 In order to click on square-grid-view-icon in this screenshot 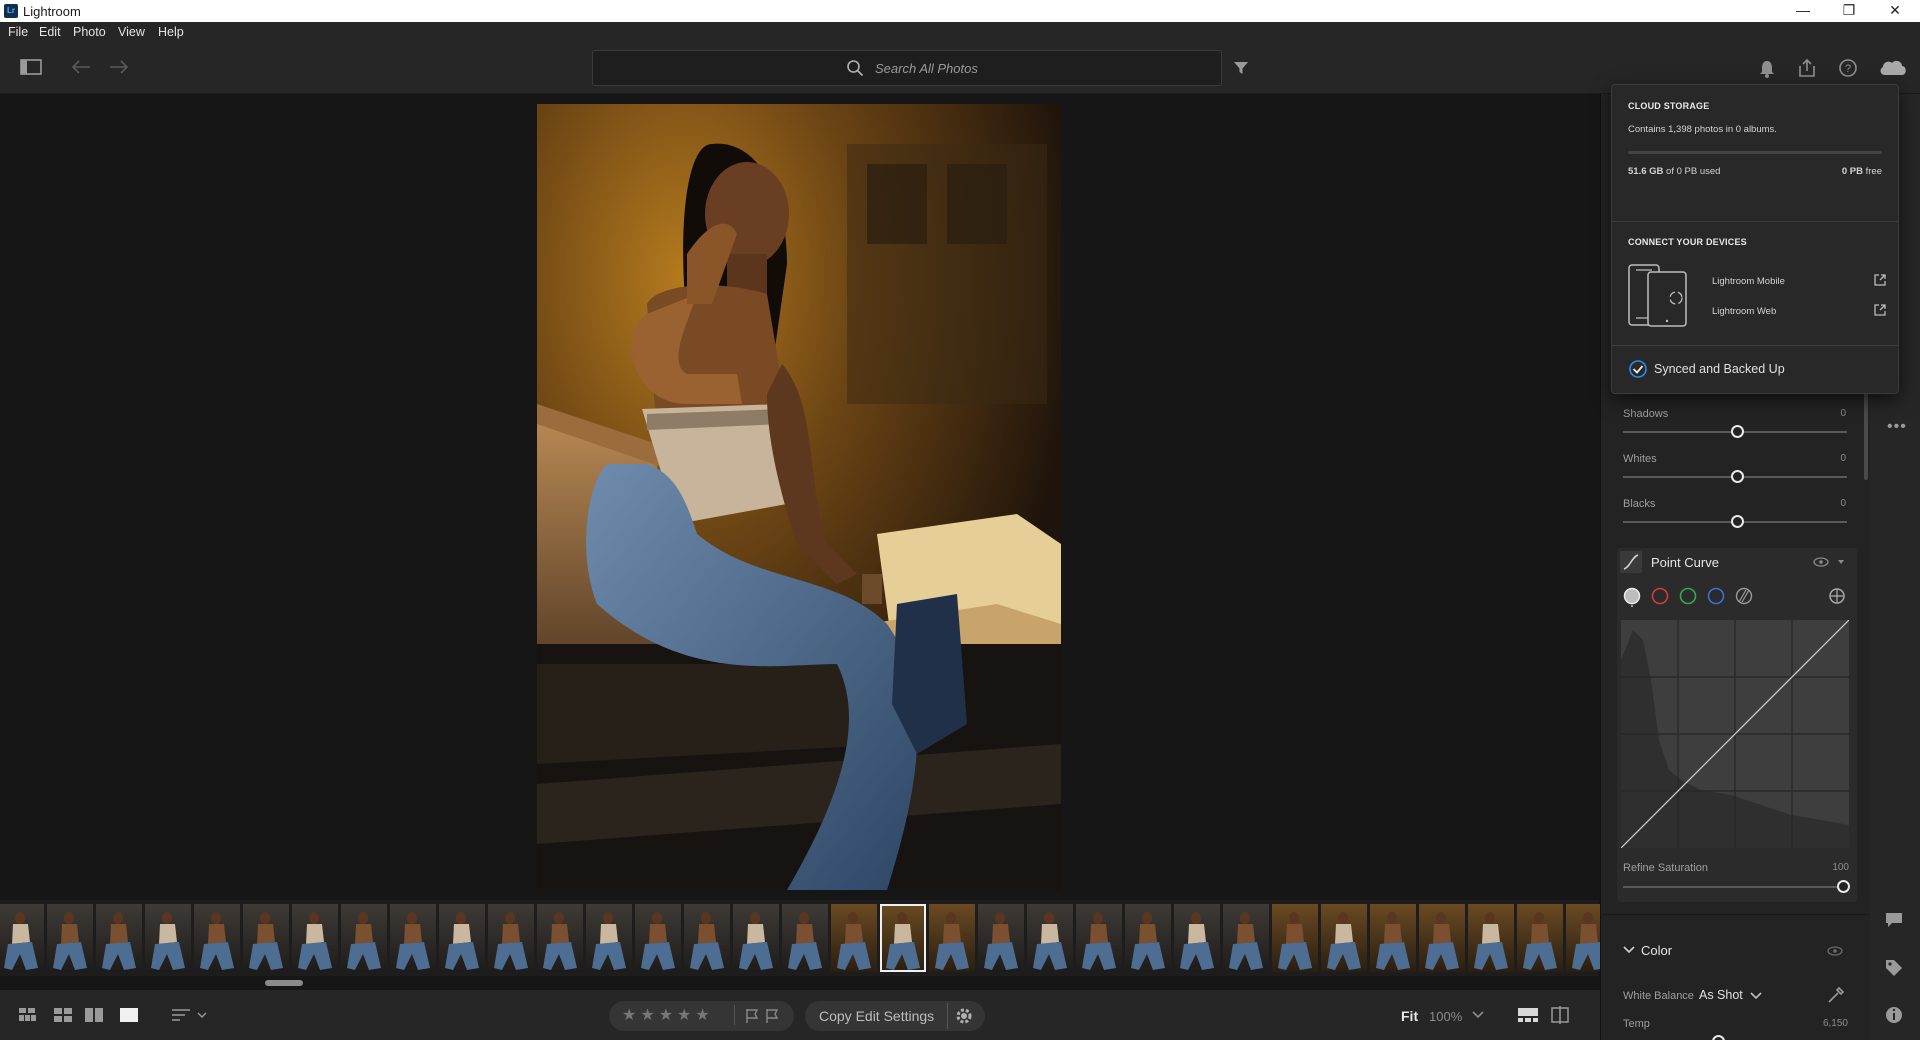, I will do `click(28, 1015)`.